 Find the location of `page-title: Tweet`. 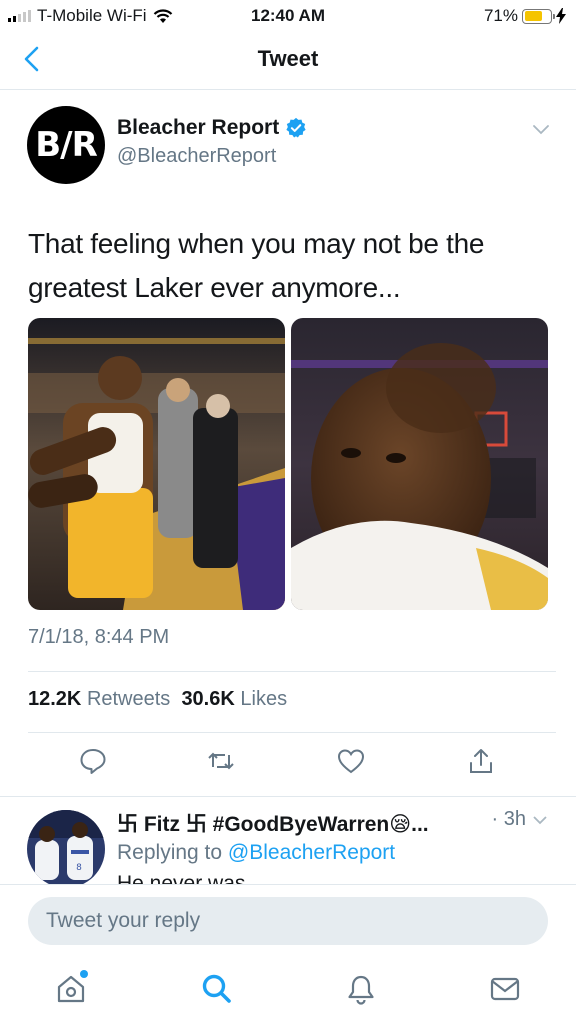

page-title: Tweet is located at coordinates (288, 58).